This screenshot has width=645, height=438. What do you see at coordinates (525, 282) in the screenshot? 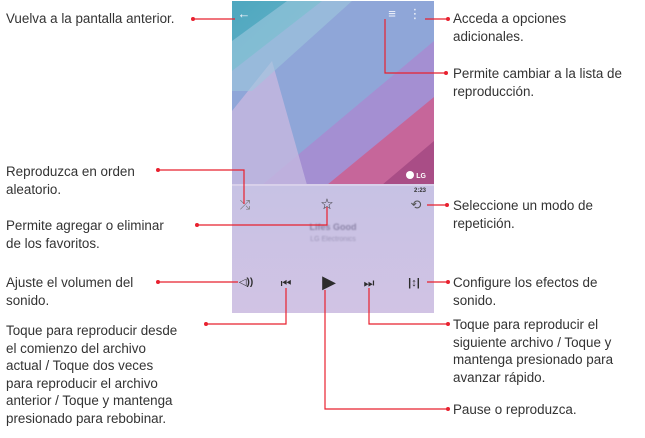
I see `annotation-effects-line1: Configure los efectos de` at bounding box center [525, 282].